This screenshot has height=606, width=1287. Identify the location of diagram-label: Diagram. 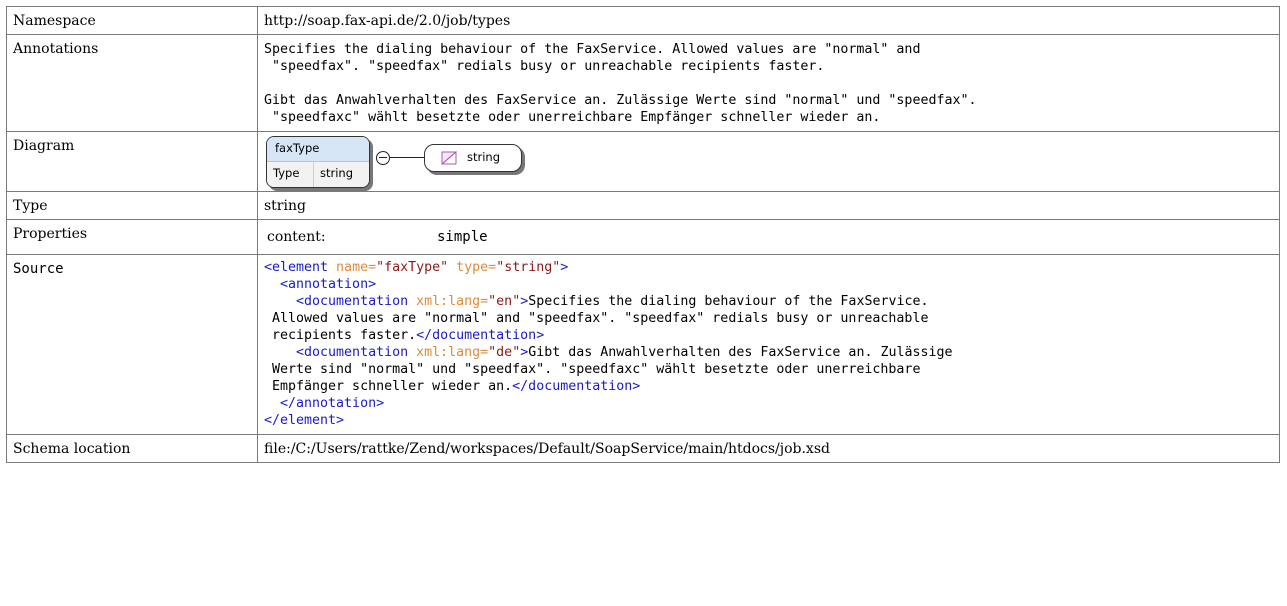
(132, 161).